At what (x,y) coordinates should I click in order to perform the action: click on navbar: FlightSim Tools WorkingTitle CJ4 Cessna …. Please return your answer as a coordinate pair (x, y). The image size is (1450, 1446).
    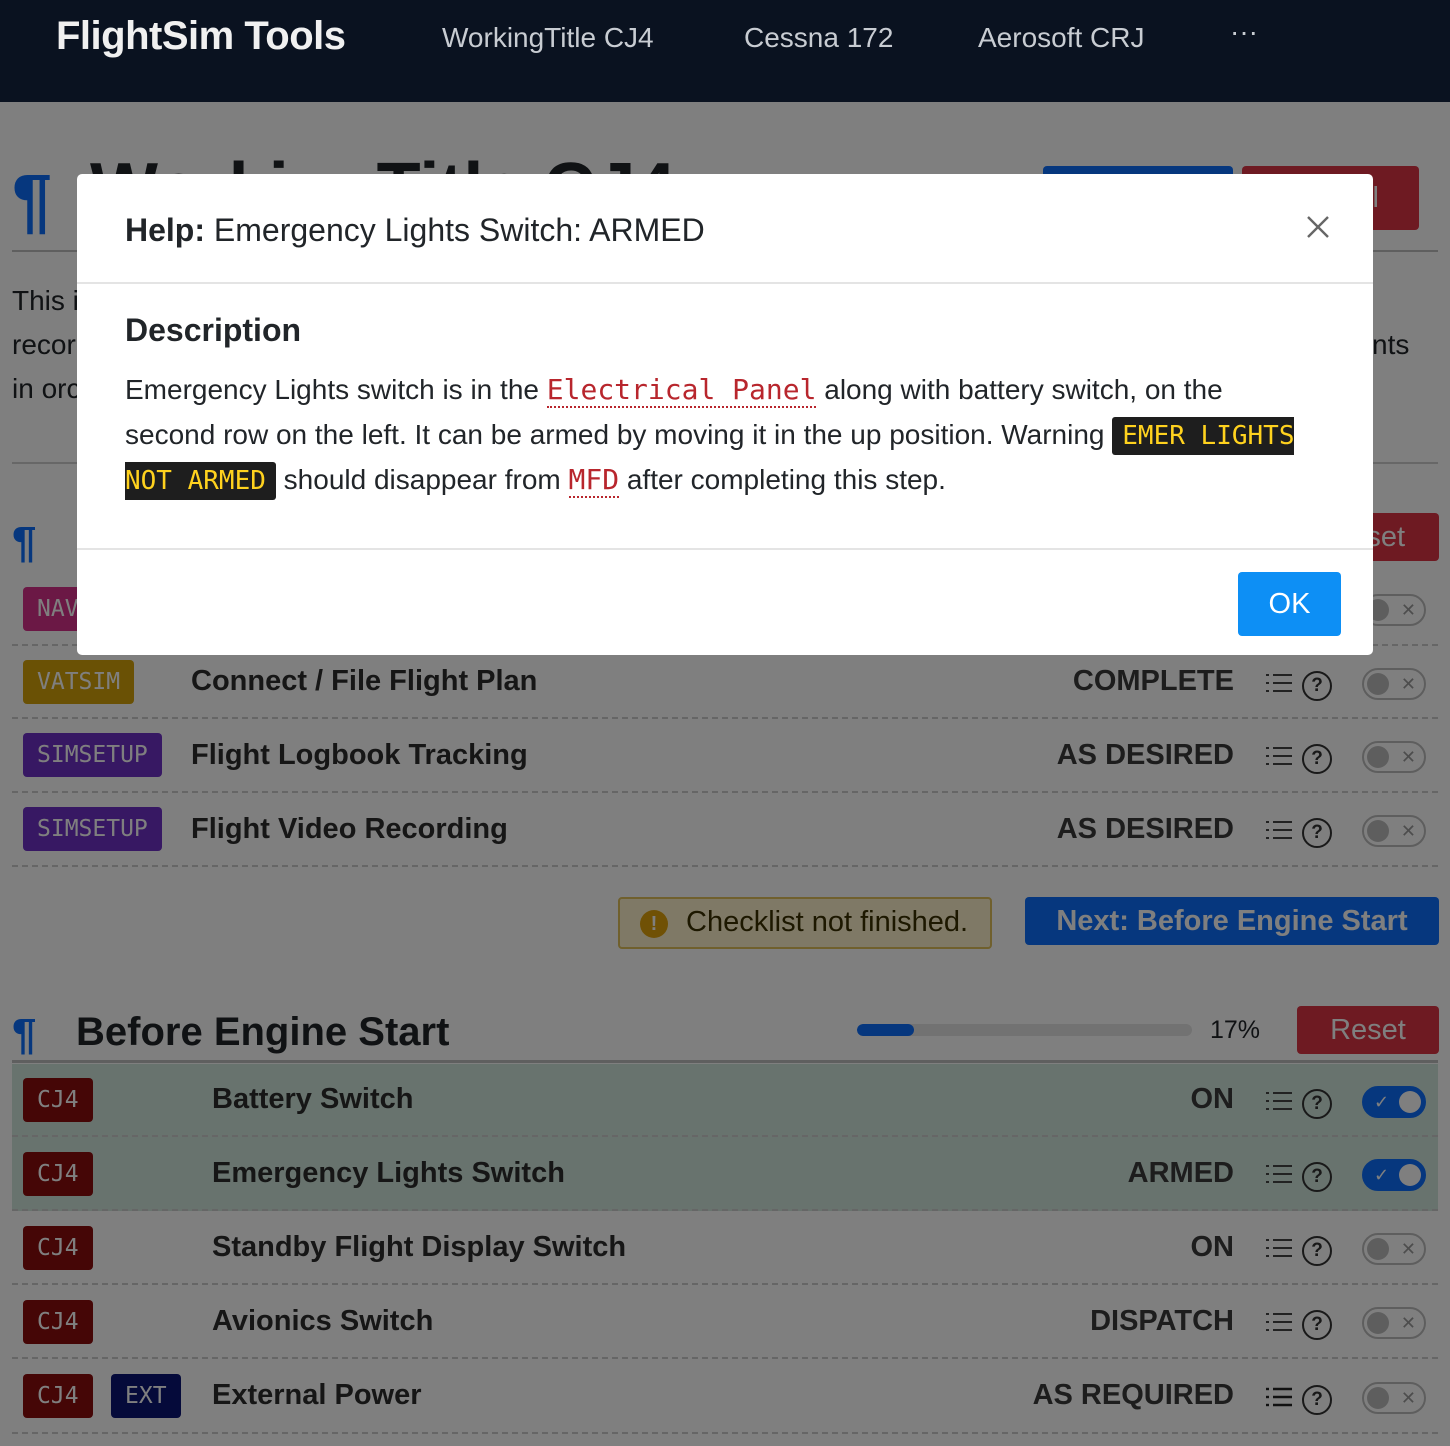
    Looking at the image, I should click on (725, 51).